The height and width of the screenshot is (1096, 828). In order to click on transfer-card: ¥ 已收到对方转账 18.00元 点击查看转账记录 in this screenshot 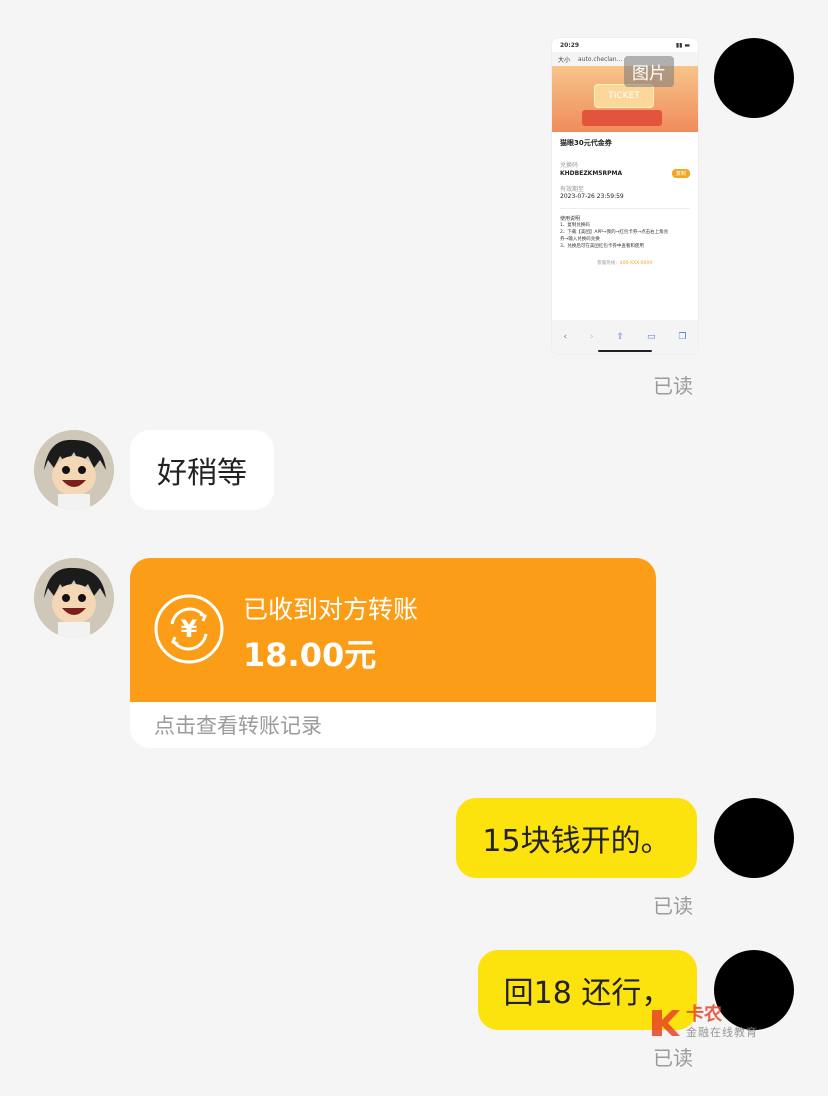, I will do `click(393, 653)`.